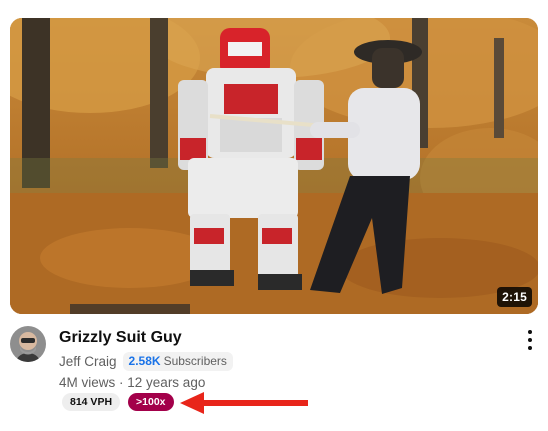 This screenshot has width=548, height=431. What do you see at coordinates (514, 297) in the screenshot?
I see `duration-badge: 2:15` at bounding box center [514, 297].